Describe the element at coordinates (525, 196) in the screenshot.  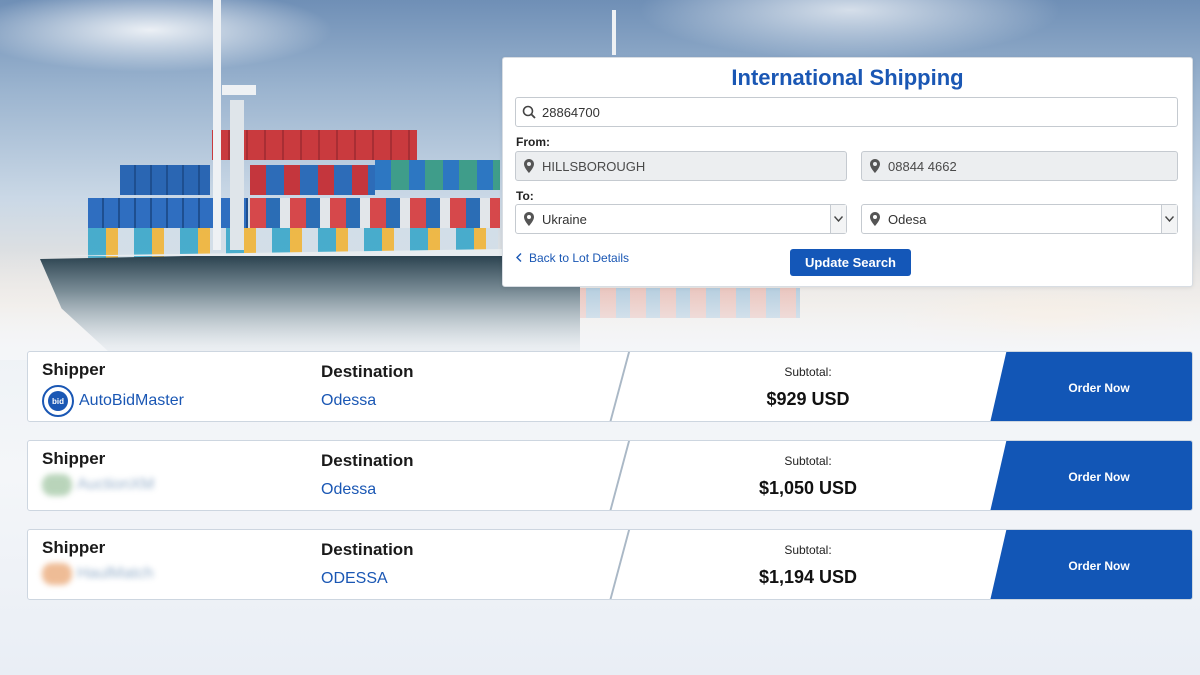
I see `to-label: To:` at that location.